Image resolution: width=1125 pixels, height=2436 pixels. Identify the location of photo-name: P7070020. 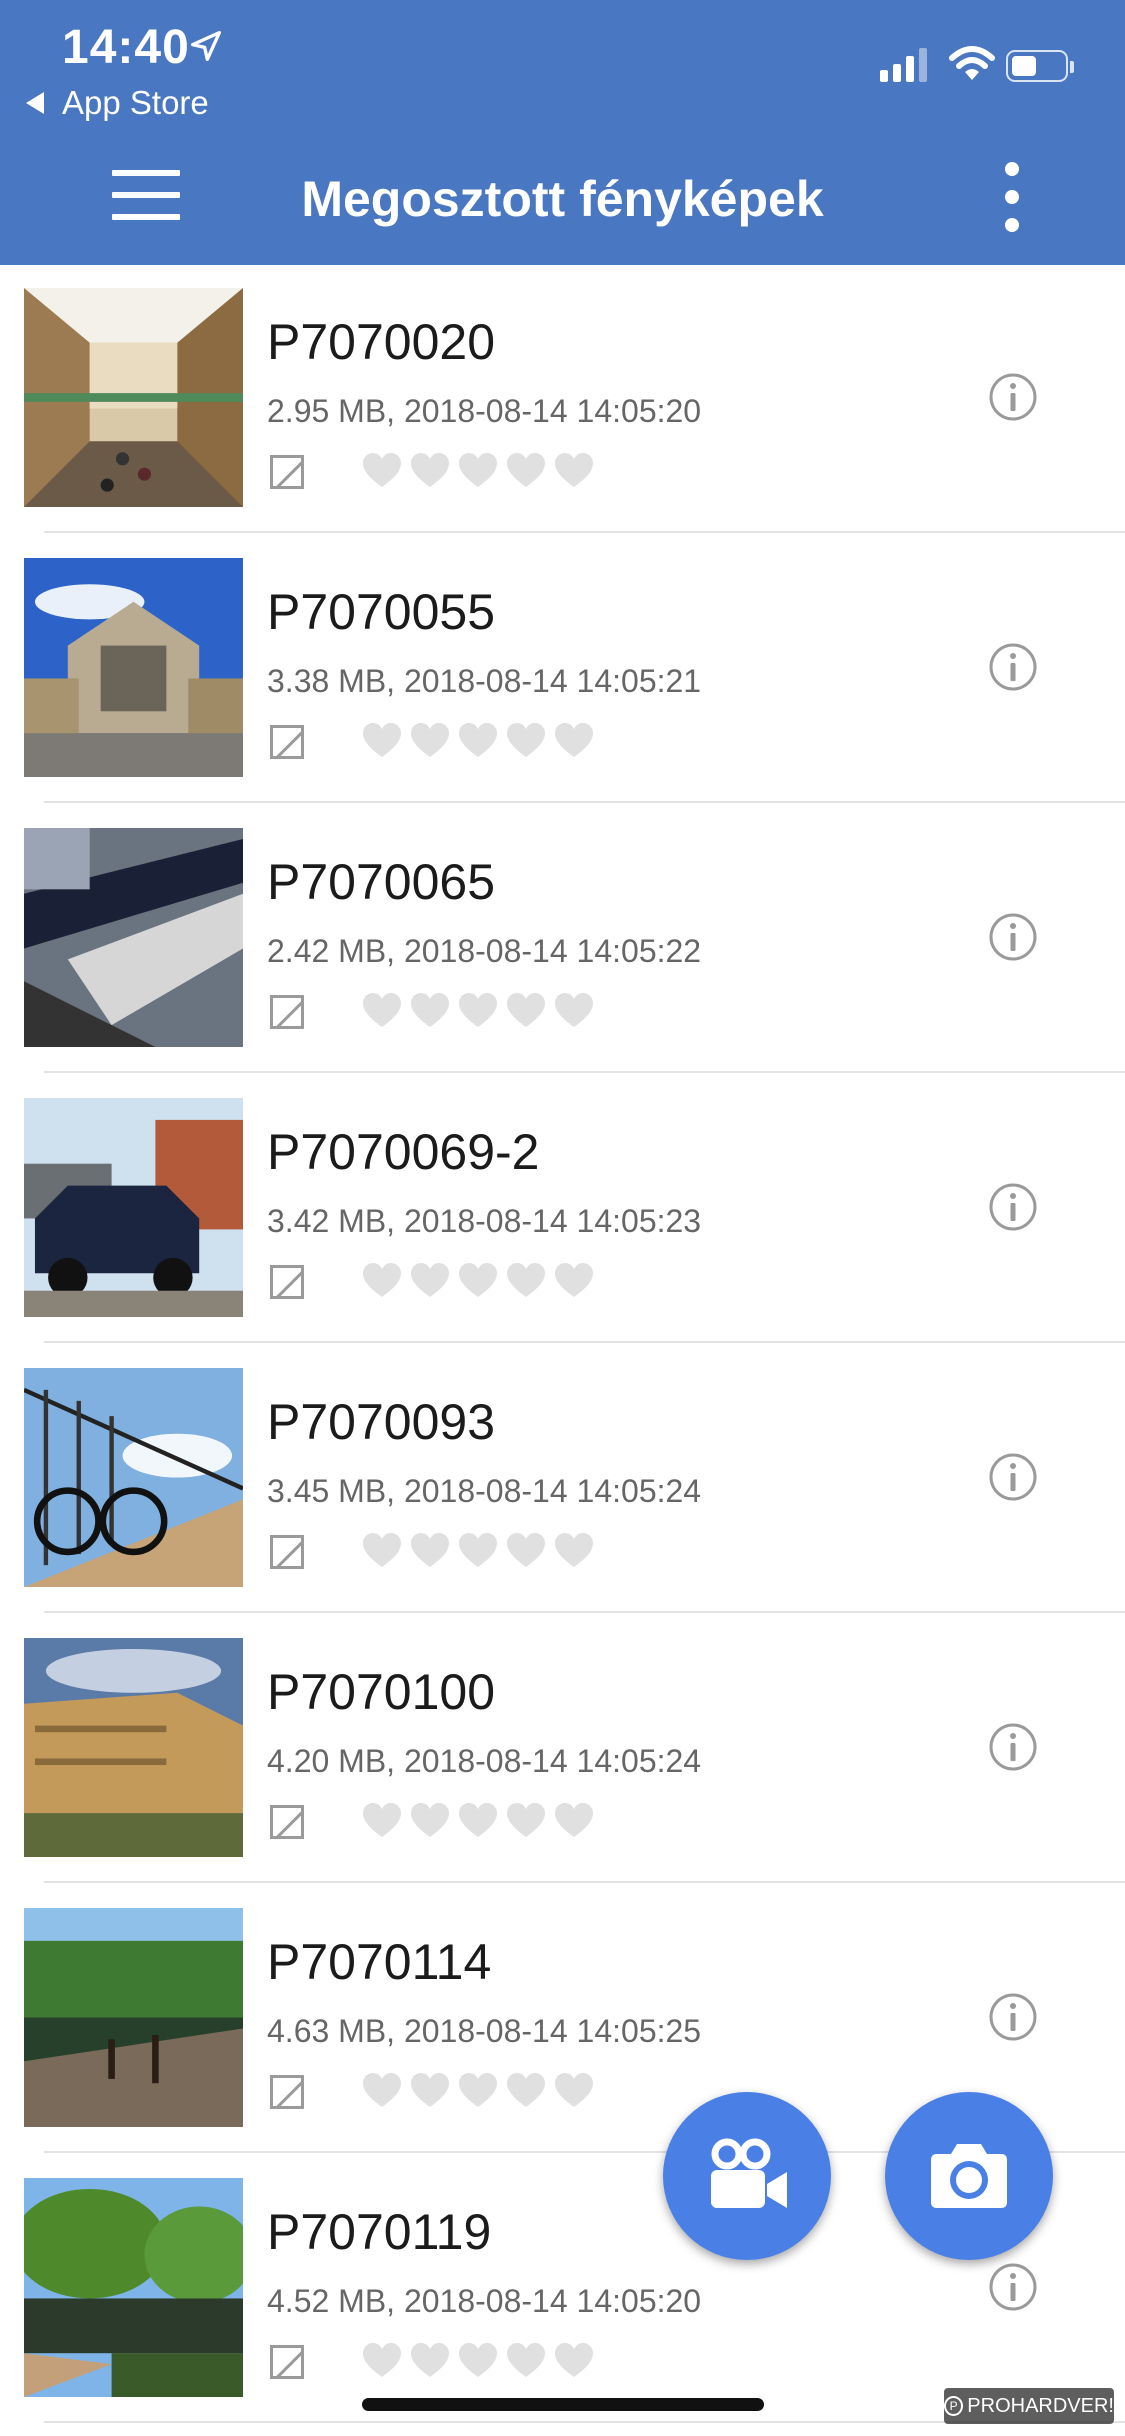
(381, 342).